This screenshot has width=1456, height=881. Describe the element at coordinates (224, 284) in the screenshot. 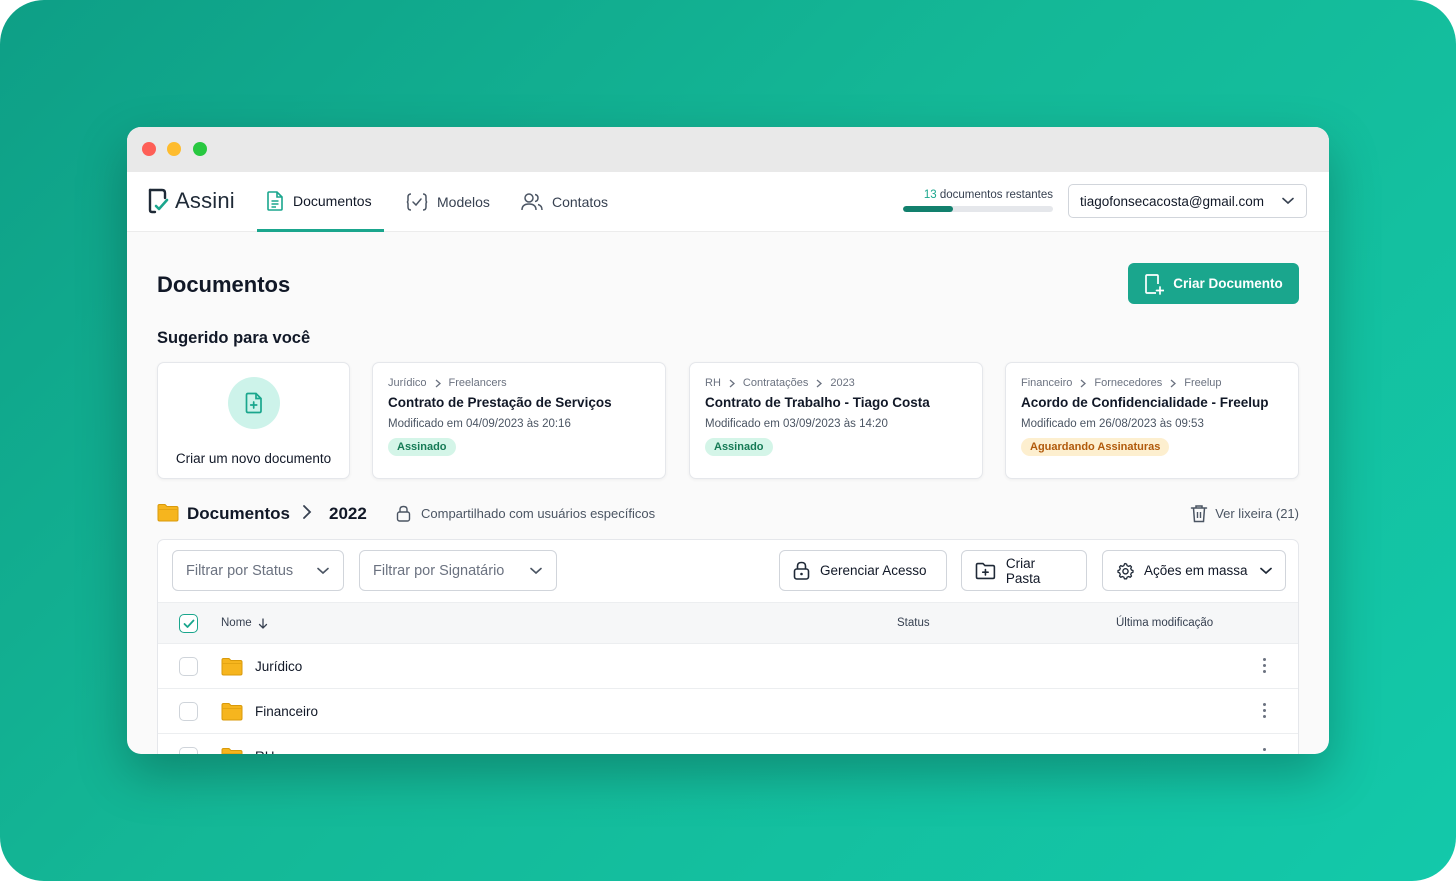

I see `page-title: Documentos` at that location.